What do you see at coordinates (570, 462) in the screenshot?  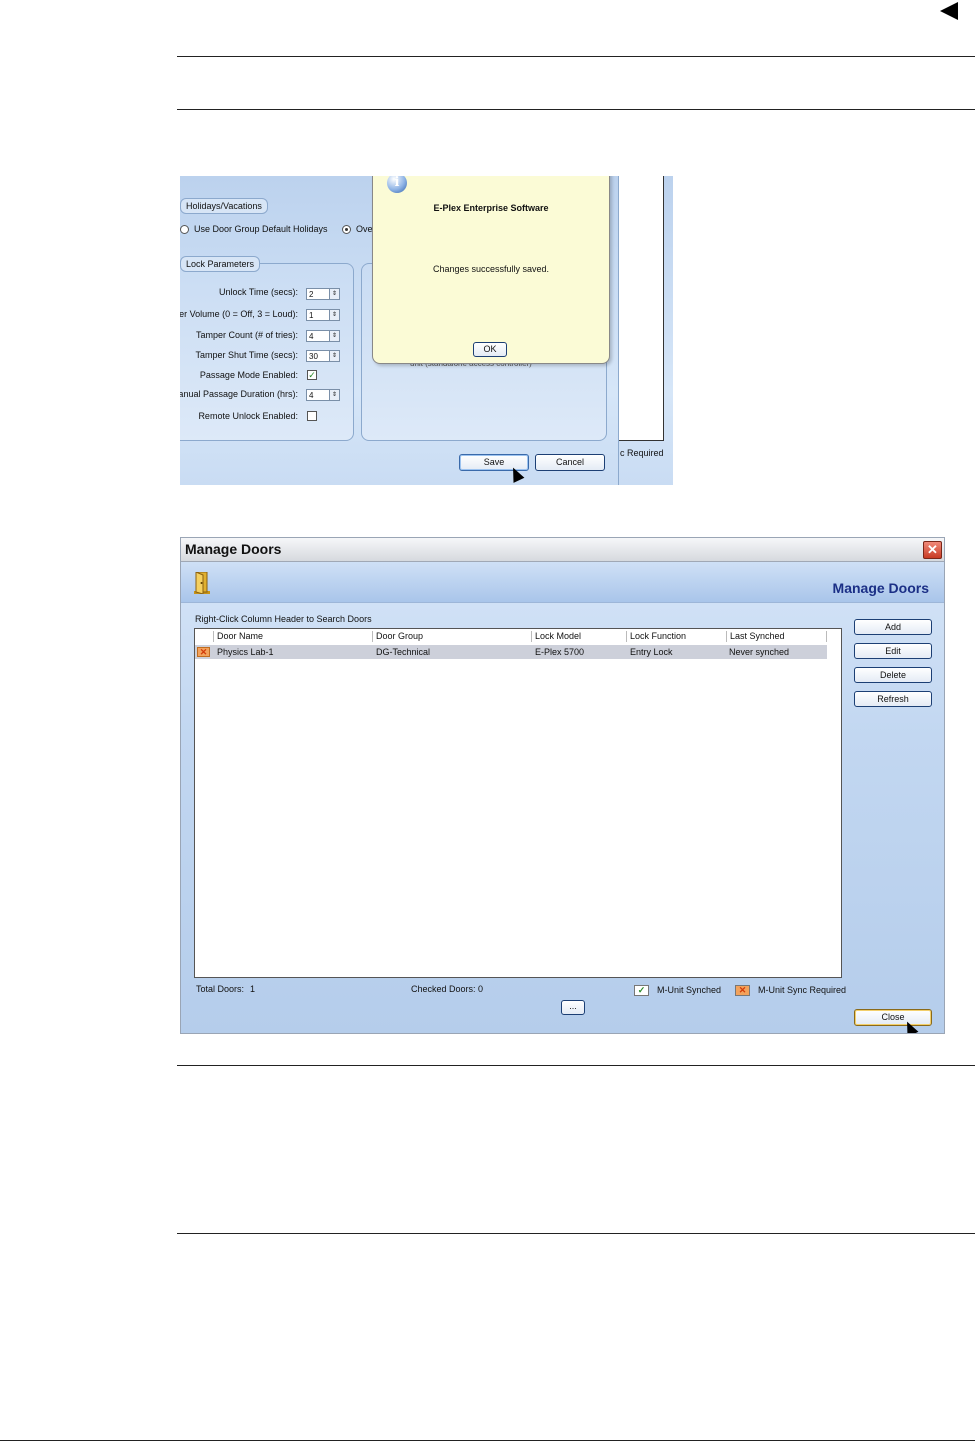 I see `cancel-button: Cancel` at bounding box center [570, 462].